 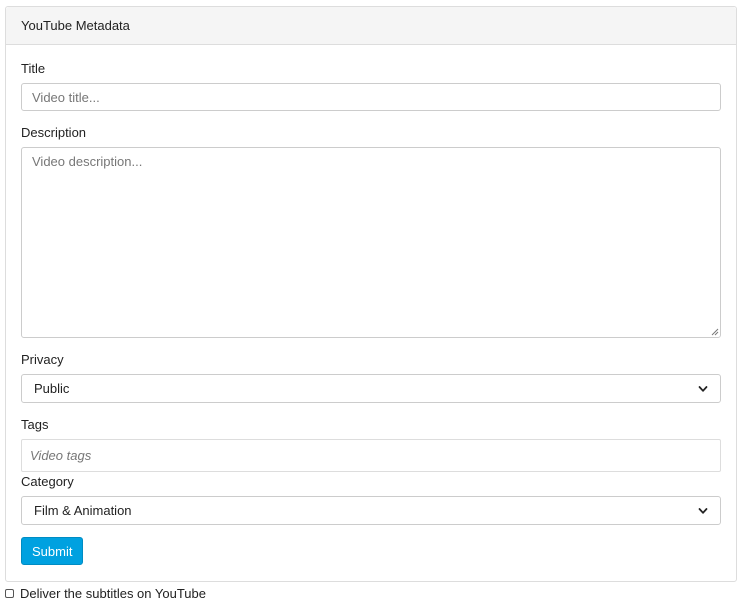 What do you see at coordinates (54, 132) in the screenshot?
I see `description-label: Description` at bounding box center [54, 132].